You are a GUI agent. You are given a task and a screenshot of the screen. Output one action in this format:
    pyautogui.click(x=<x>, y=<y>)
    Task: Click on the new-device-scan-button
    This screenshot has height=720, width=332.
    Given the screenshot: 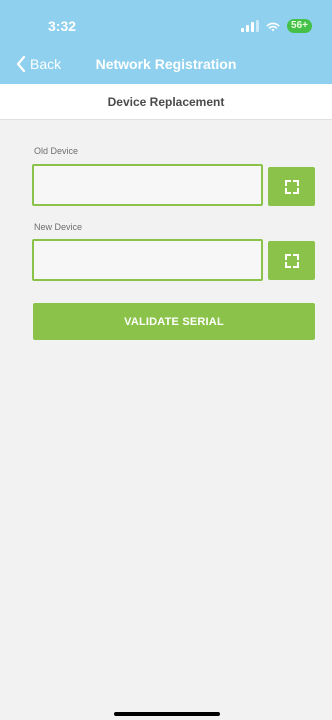 What is the action you would take?
    pyautogui.click(x=291, y=260)
    